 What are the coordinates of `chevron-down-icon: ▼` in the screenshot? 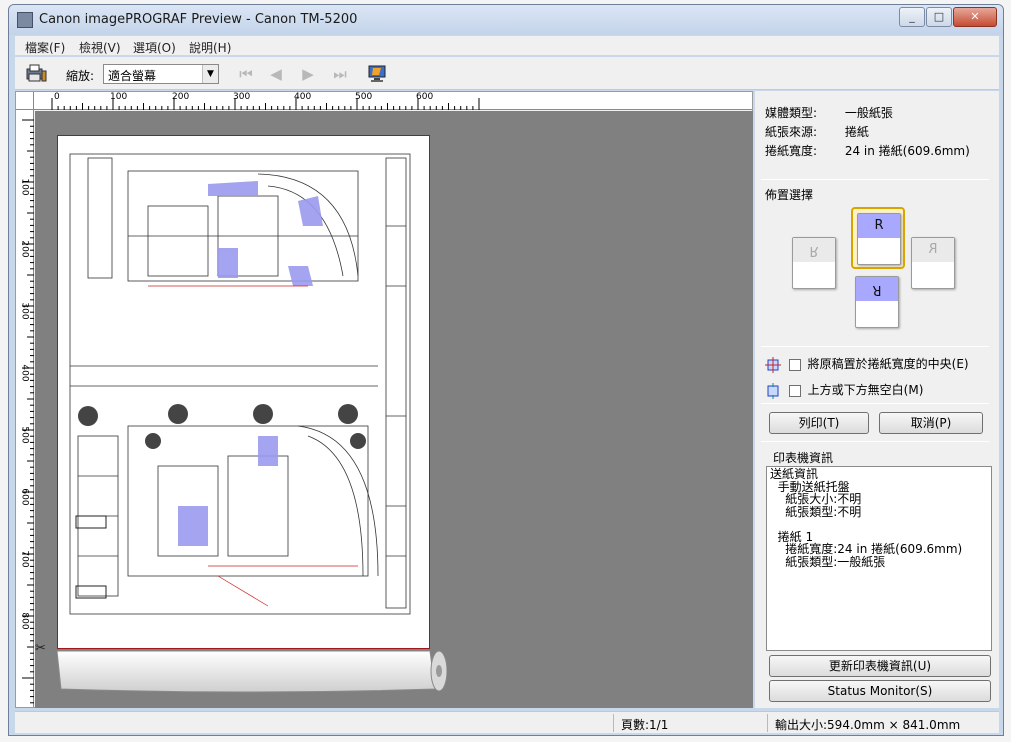 It's located at (210, 74).